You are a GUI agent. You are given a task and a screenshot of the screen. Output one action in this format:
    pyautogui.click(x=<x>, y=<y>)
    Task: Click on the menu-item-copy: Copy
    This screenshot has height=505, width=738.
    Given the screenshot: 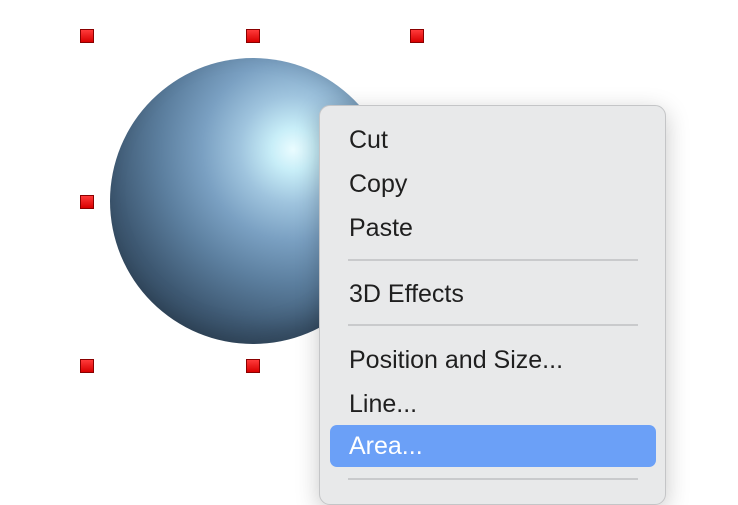 What is the action you would take?
    pyautogui.click(x=493, y=184)
    